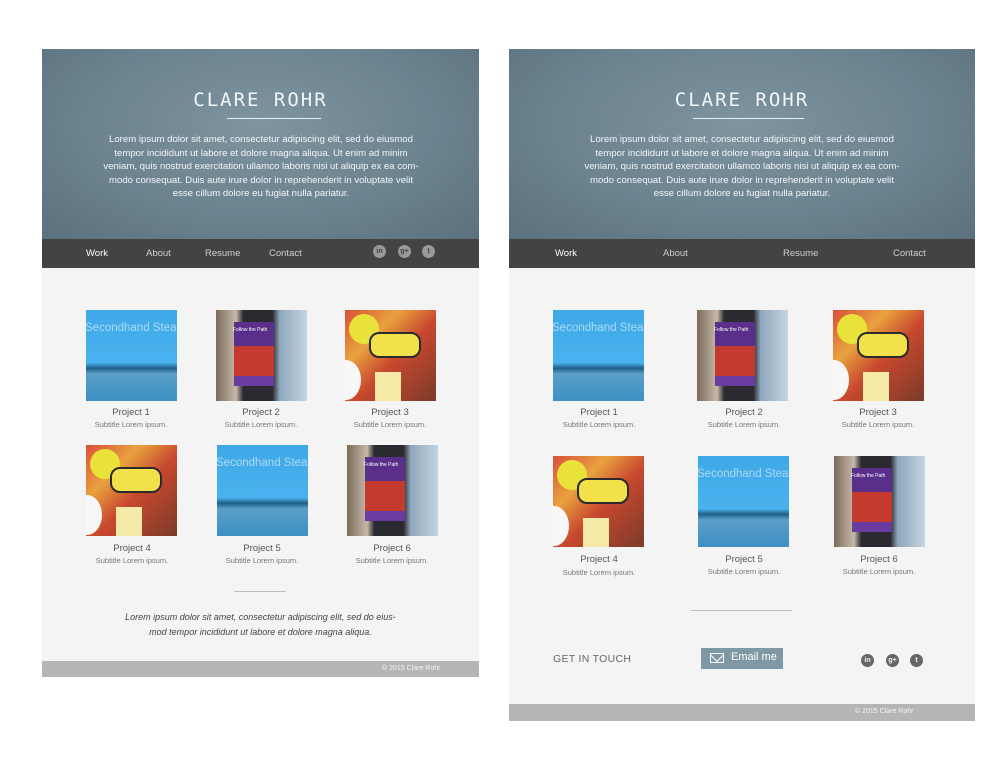 The width and height of the screenshot is (1000, 773). Describe the element at coordinates (411, 668) in the screenshot. I see `copyright: © 2015 Clare Rohr` at that location.